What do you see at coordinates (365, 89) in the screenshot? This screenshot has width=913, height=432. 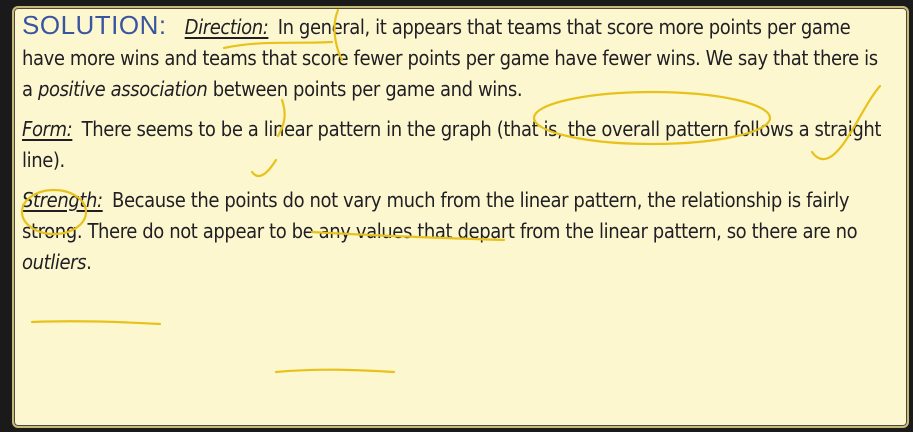 I see `direction-text-2: between points per game and wins.` at bounding box center [365, 89].